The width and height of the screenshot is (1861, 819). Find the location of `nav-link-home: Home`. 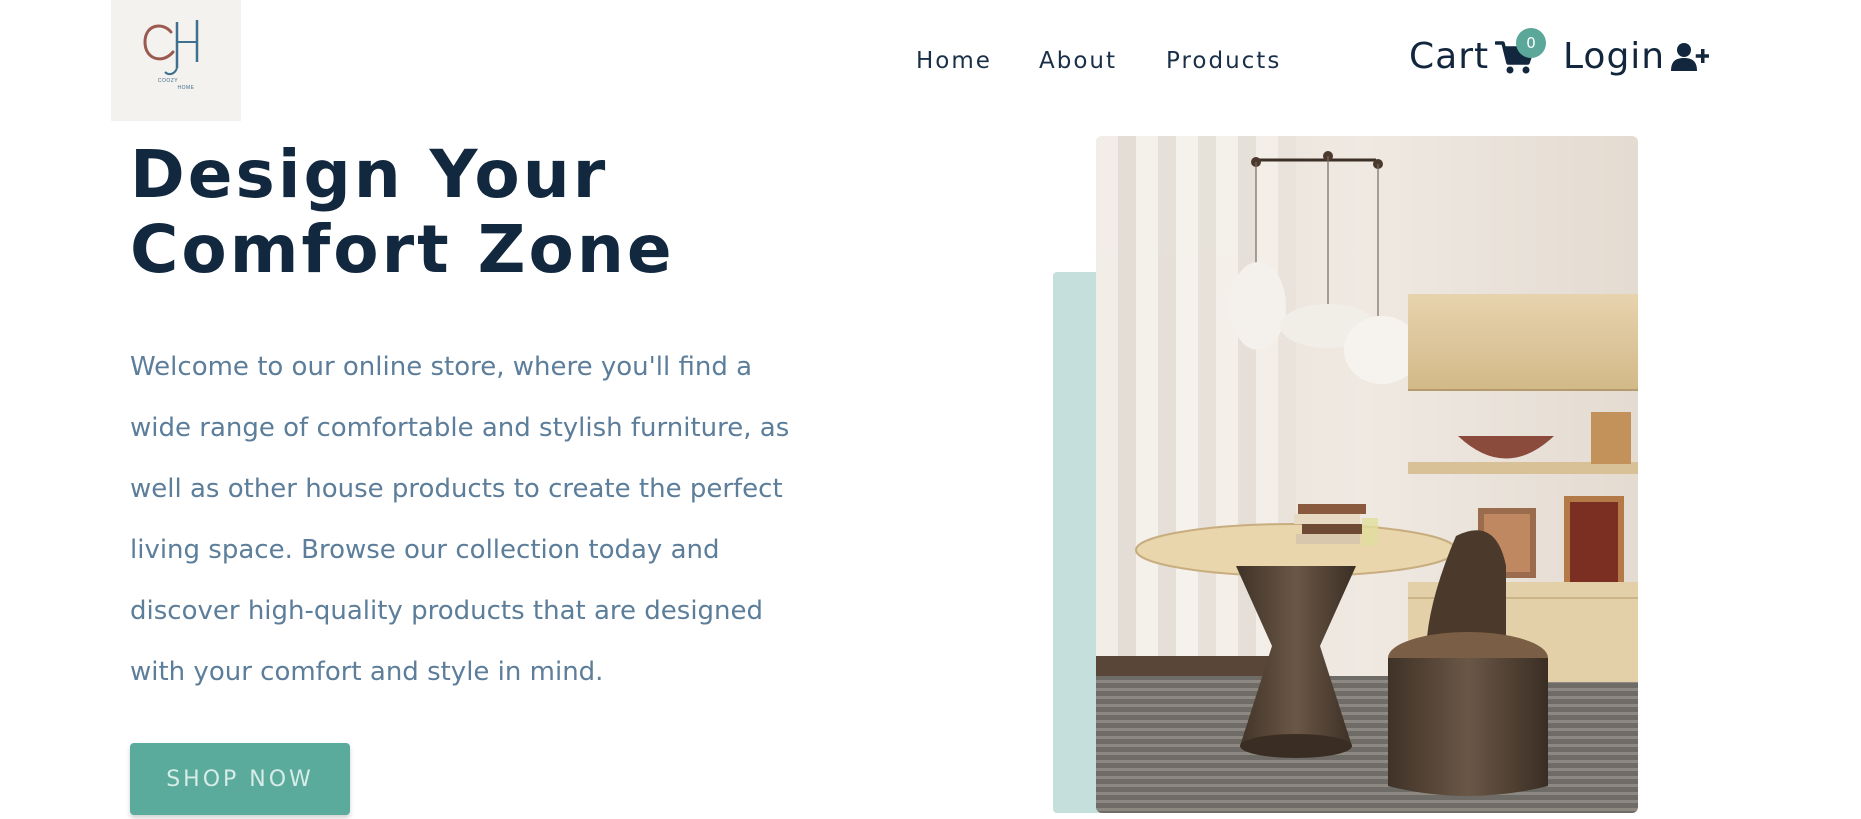

nav-link-home: Home is located at coordinates (954, 61).